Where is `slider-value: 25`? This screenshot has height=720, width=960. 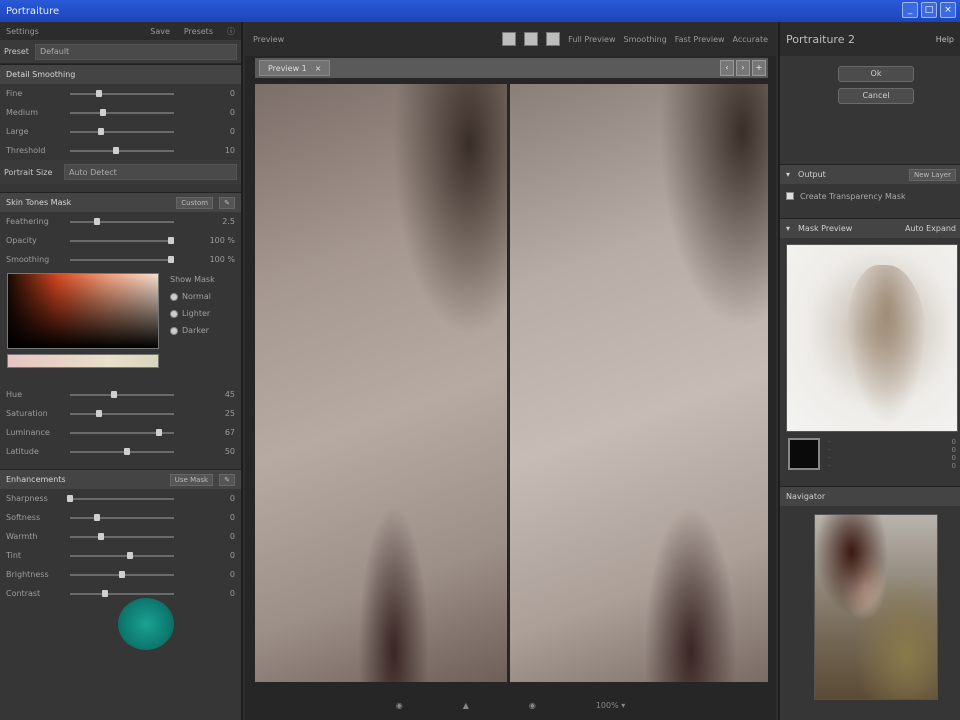 slider-value: 25 is located at coordinates (220, 413).